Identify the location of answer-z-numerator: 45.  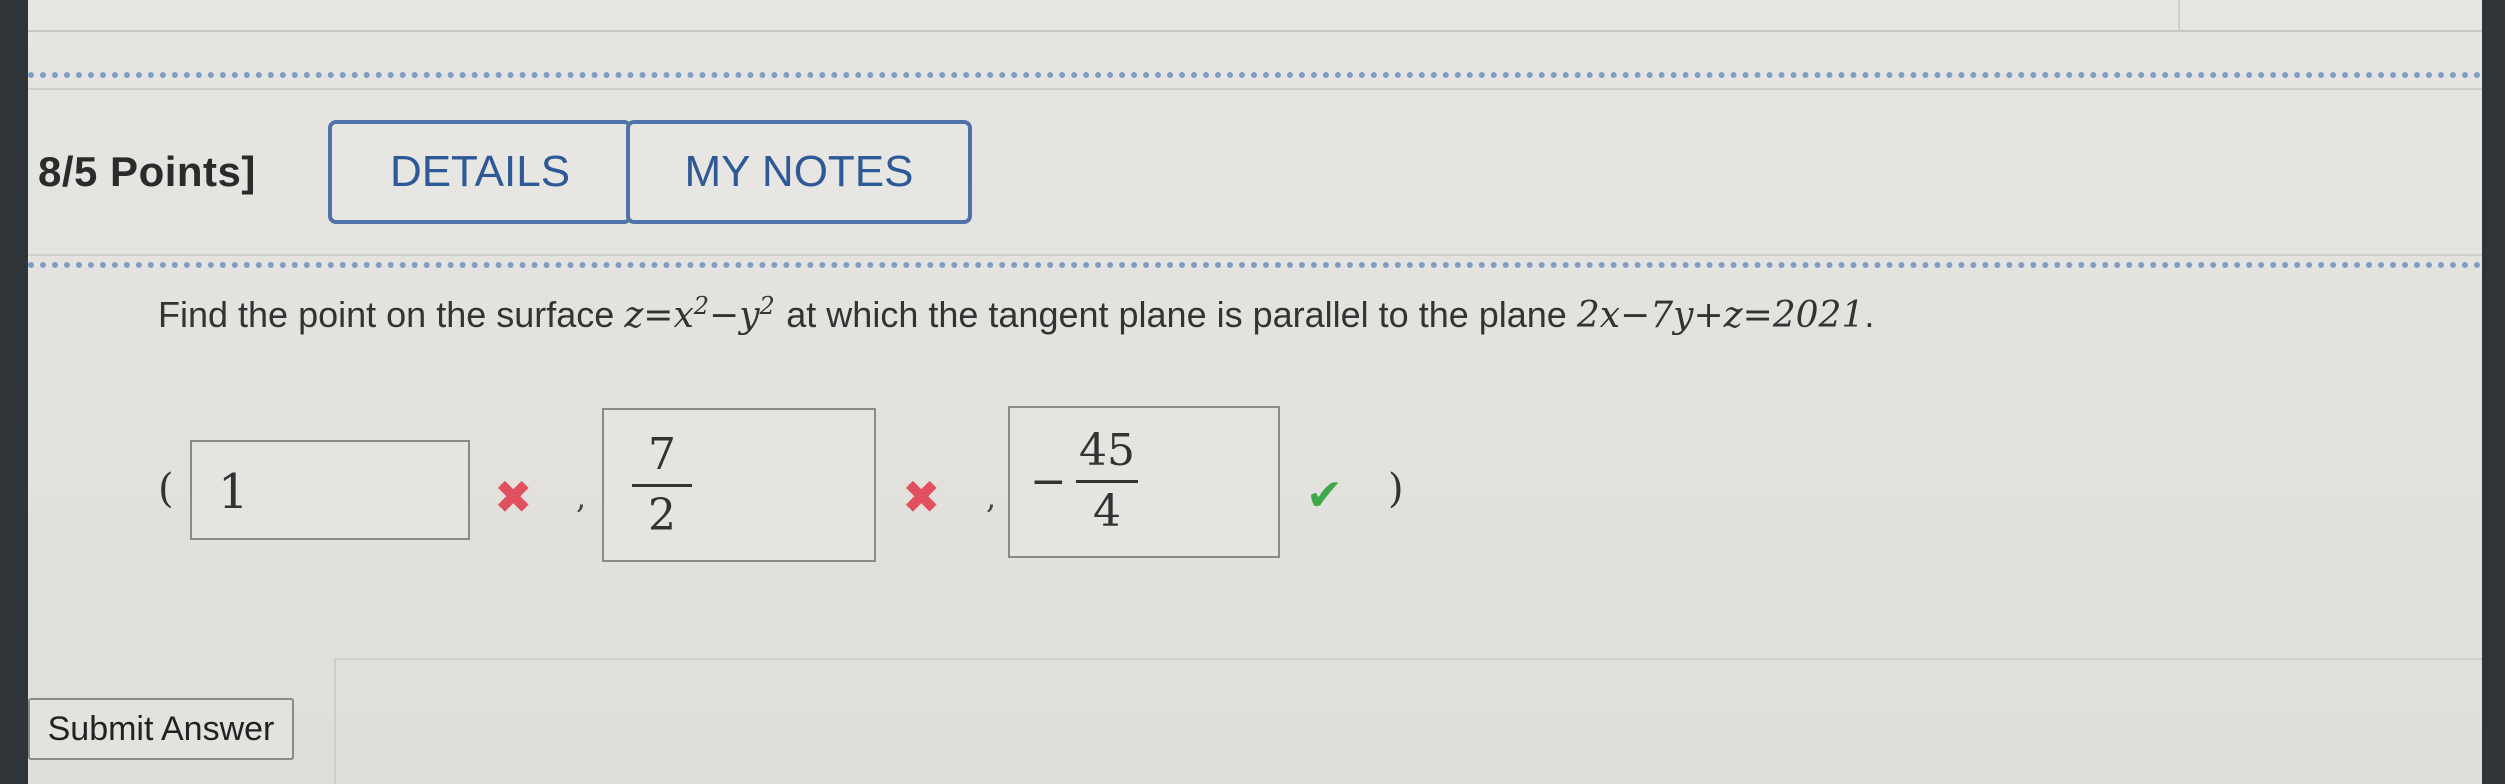
(1107, 450).